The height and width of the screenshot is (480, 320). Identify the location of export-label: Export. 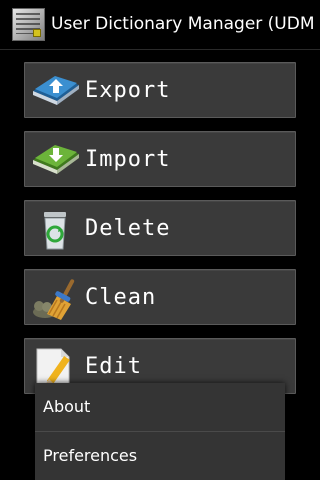
(128, 90).